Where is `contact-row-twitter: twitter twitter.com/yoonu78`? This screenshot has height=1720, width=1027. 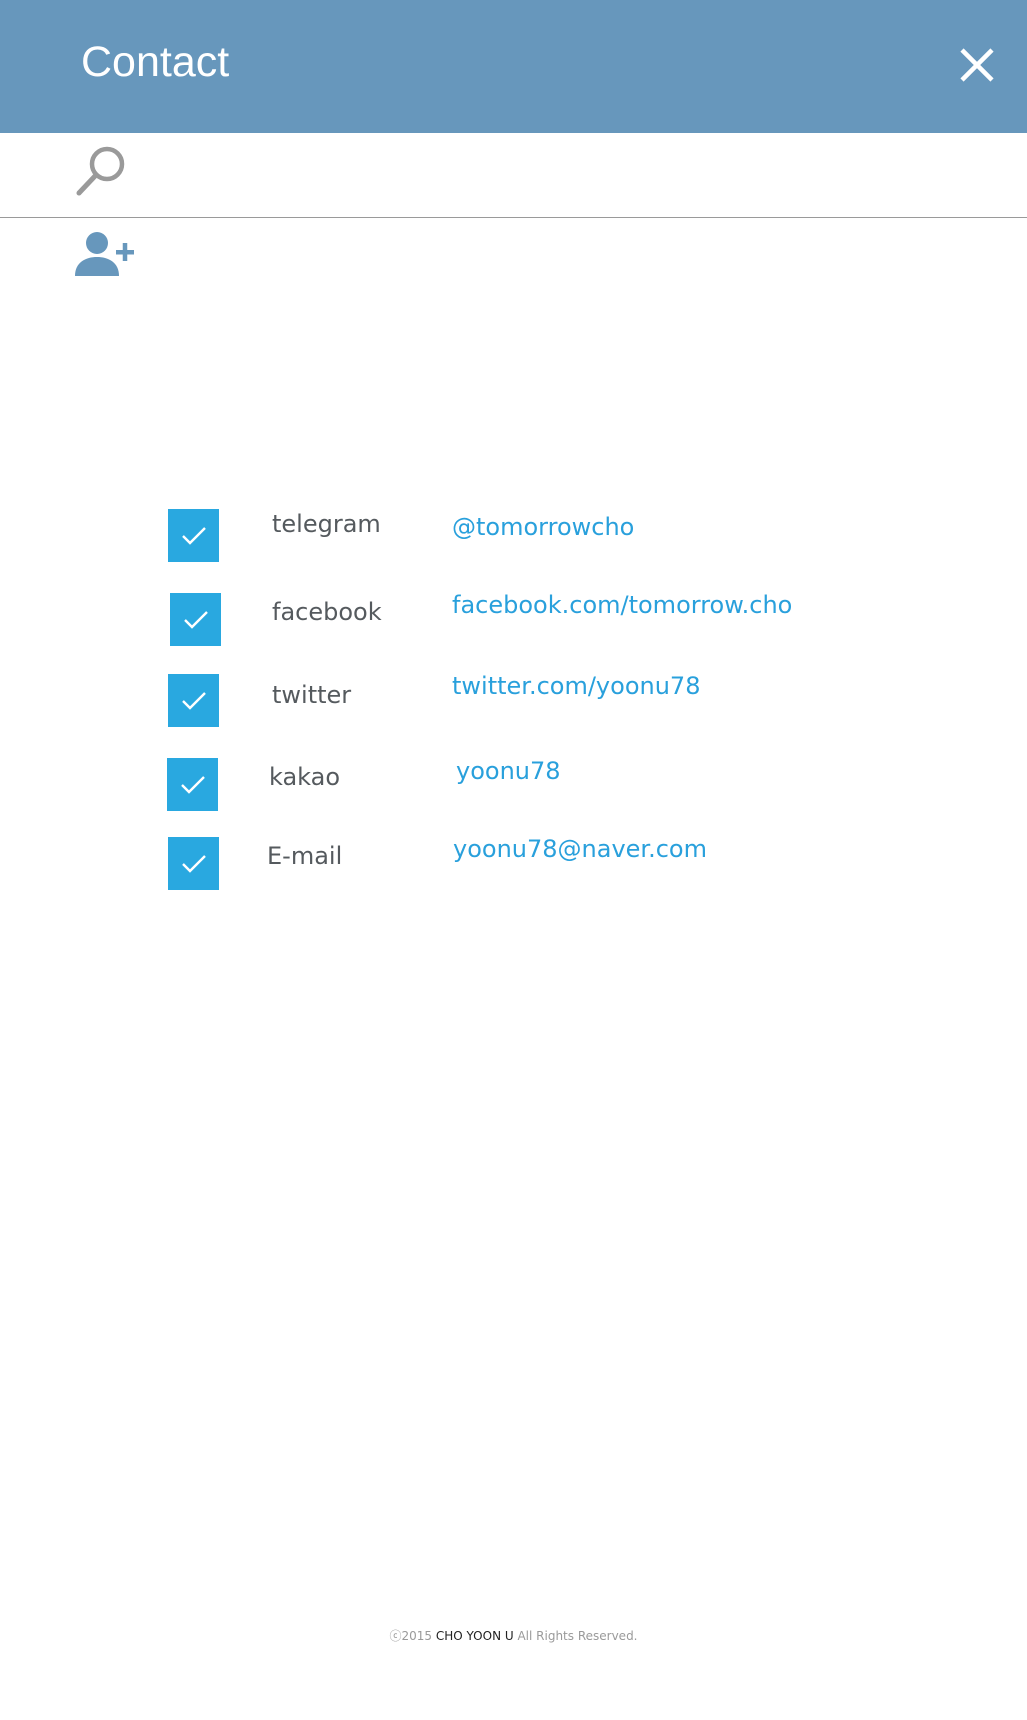
contact-row-twitter: twitter twitter.com/yoonu78 is located at coordinates (513, 700).